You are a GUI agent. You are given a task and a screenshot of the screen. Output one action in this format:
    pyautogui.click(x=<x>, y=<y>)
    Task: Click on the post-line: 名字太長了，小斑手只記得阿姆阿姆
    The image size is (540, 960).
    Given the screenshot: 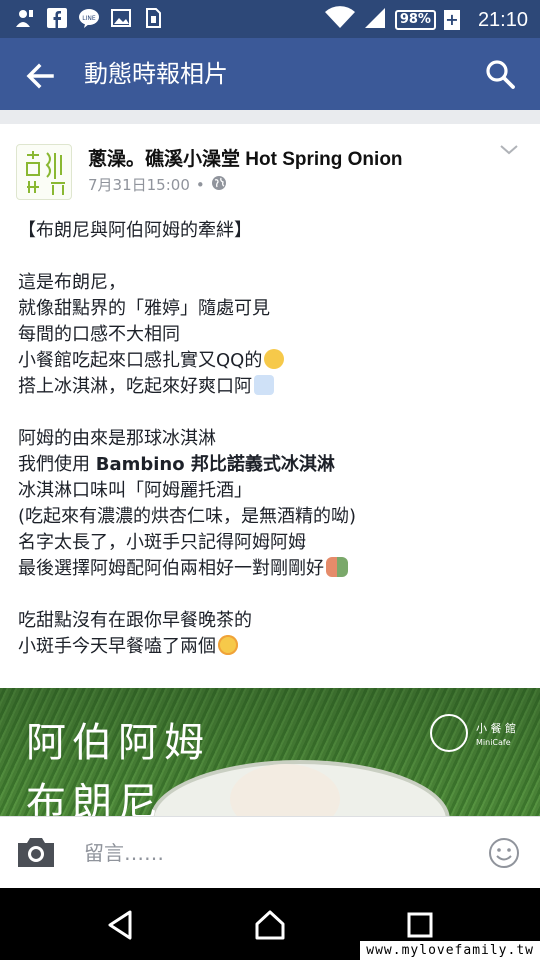 What is the action you would take?
    pyautogui.click(x=162, y=542)
    